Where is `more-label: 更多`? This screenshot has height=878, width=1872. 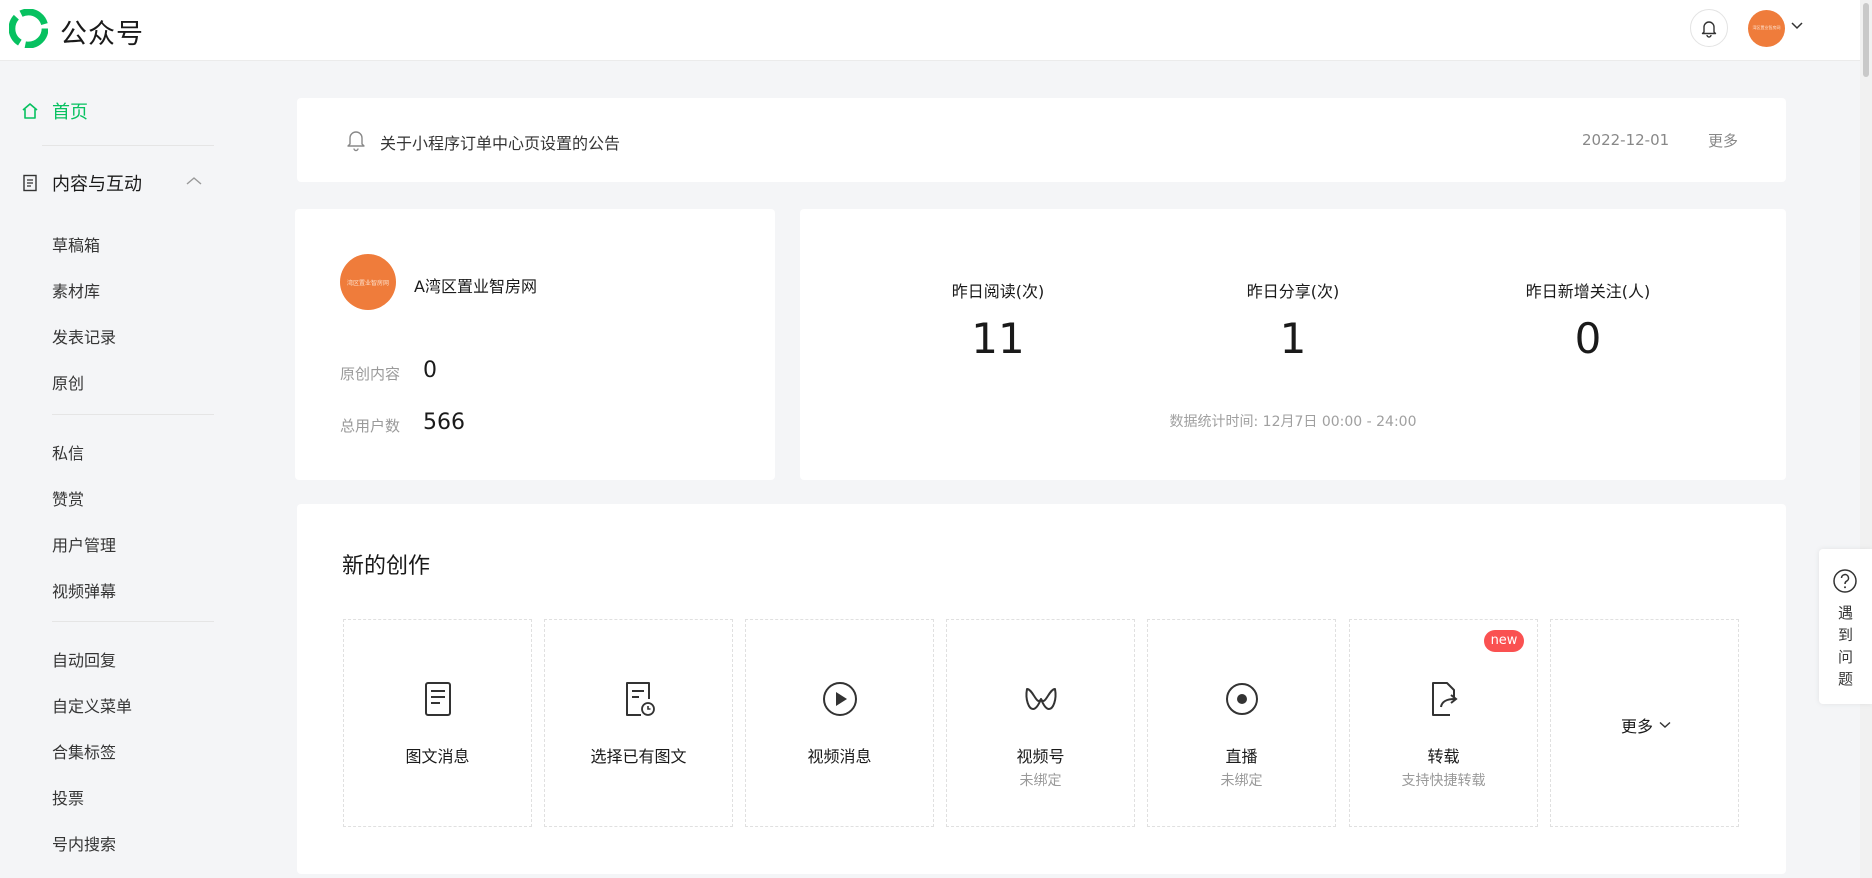
more-label: 更多 is located at coordinates (1637, 726).